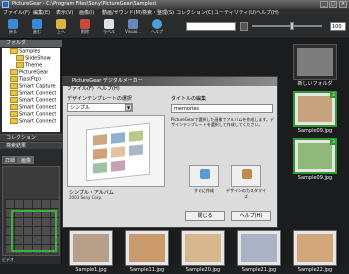 The width and height of the screenshot is (349, 274). I want to click on album-page-preview, so click(118, 152).